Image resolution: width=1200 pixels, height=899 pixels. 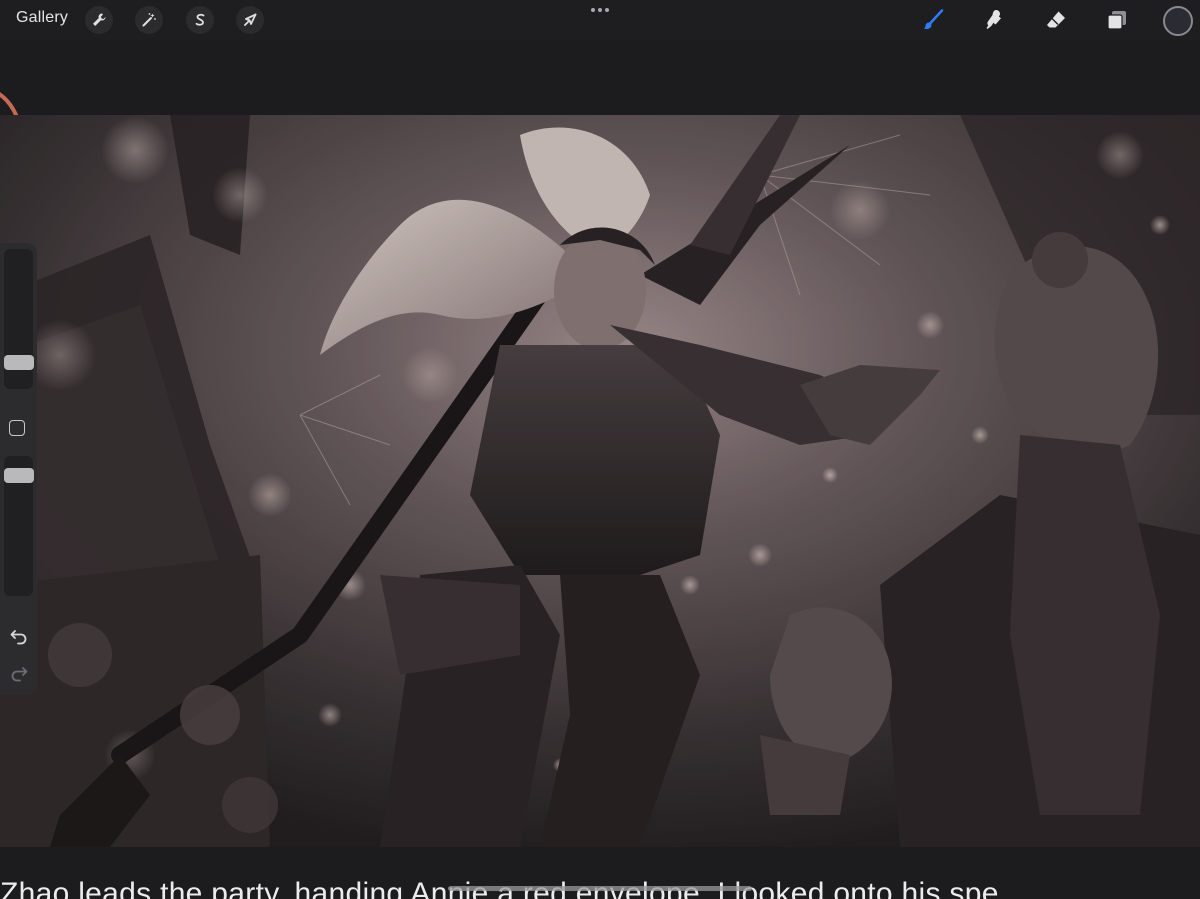 I want to click on gallery-button: Gallery, so click(x=42, y=18).